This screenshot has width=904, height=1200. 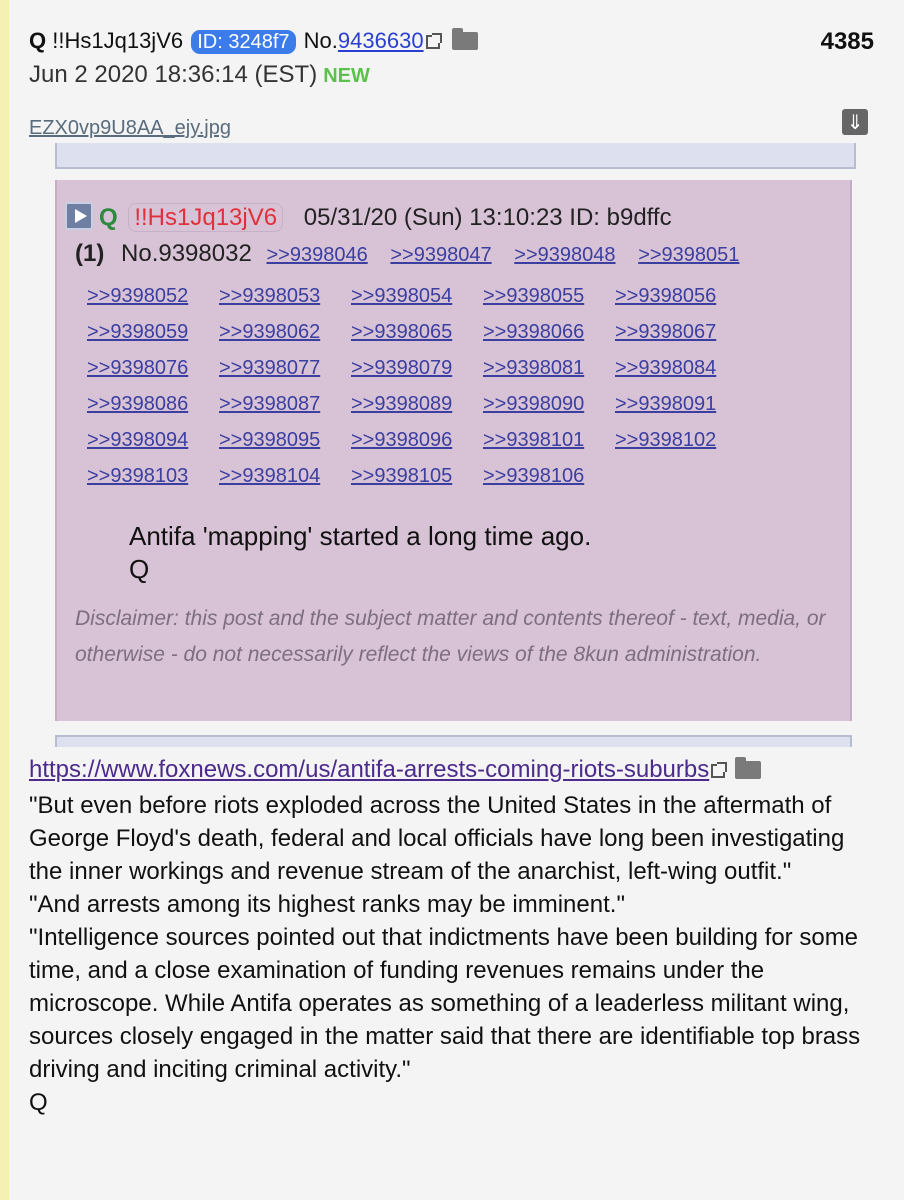 I want to click on embedded-post-number: No.9398032, so click(x=186, y=253).